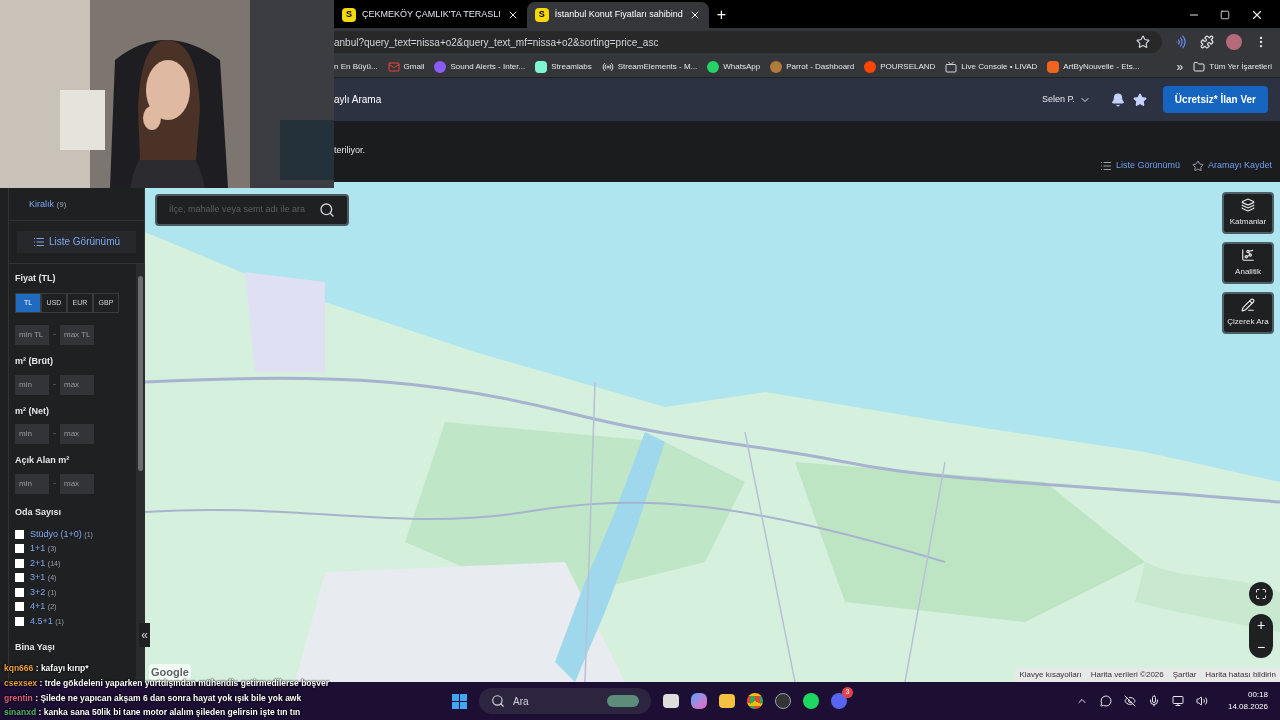  What do you see at coordinates (1261, 647) in the screenshot?
I see `zoom-out-button: −` at bounding box center [1261, 647].